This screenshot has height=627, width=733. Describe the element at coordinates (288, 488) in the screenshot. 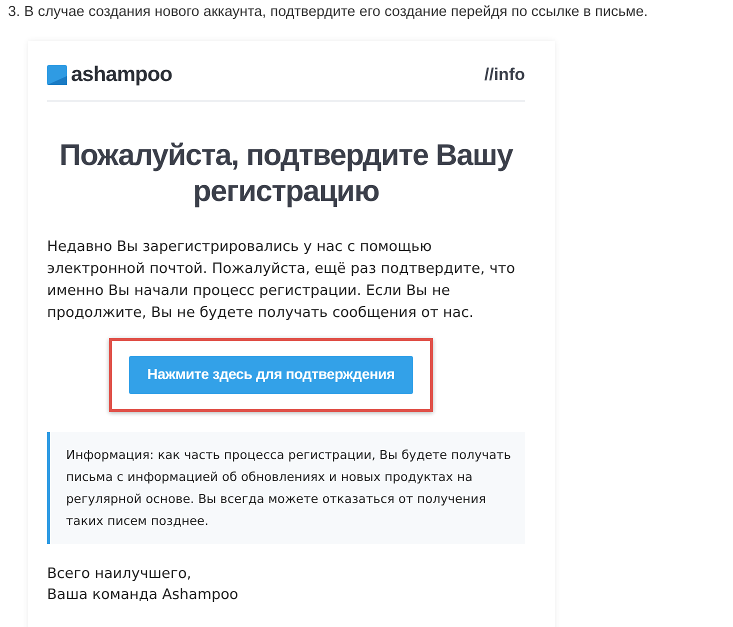

I see `info-text: Информация: как часть процесса регистрации, Вы будете получать письма с информацией об обновлениях и новых продуктах на регулярной основе. Вы всегда можете отказаться от получения таких писем позднее.` at that location.